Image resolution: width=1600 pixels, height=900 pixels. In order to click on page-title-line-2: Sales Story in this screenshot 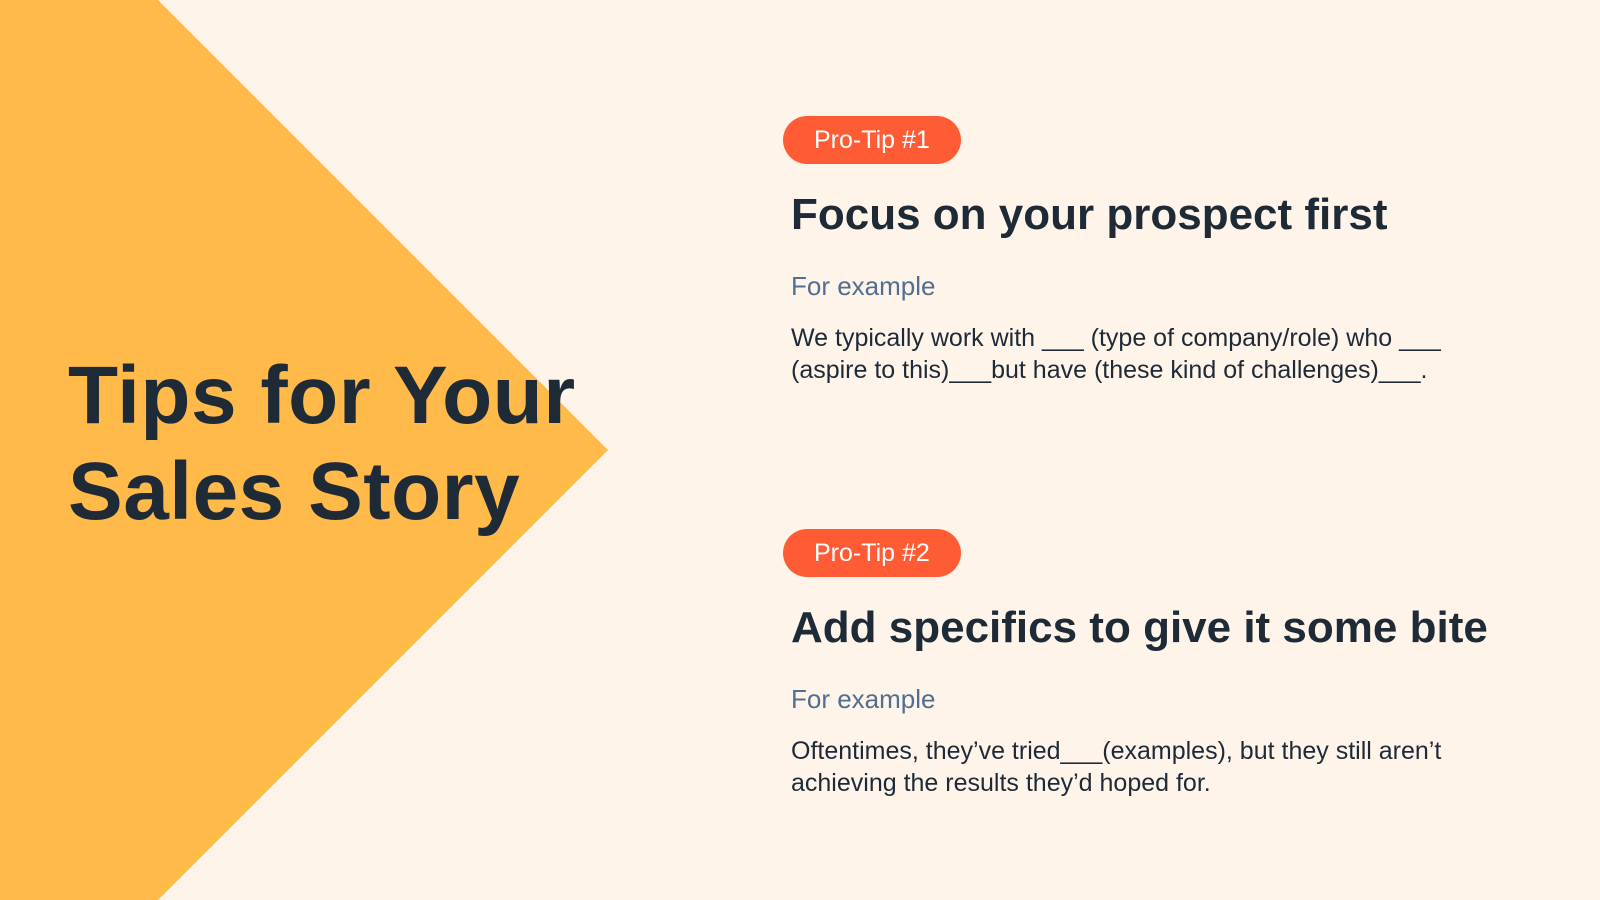, I will do `click(294, 491)`.